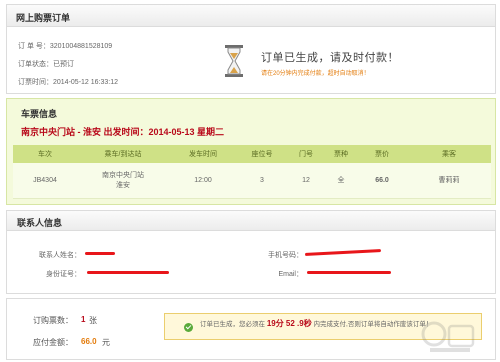 The width and height of the screenshot is (500, 362). What do you see at coordinates (262, 181) in the screenshot?
I see `seat-number: 3` at bounding box center [262, 181].